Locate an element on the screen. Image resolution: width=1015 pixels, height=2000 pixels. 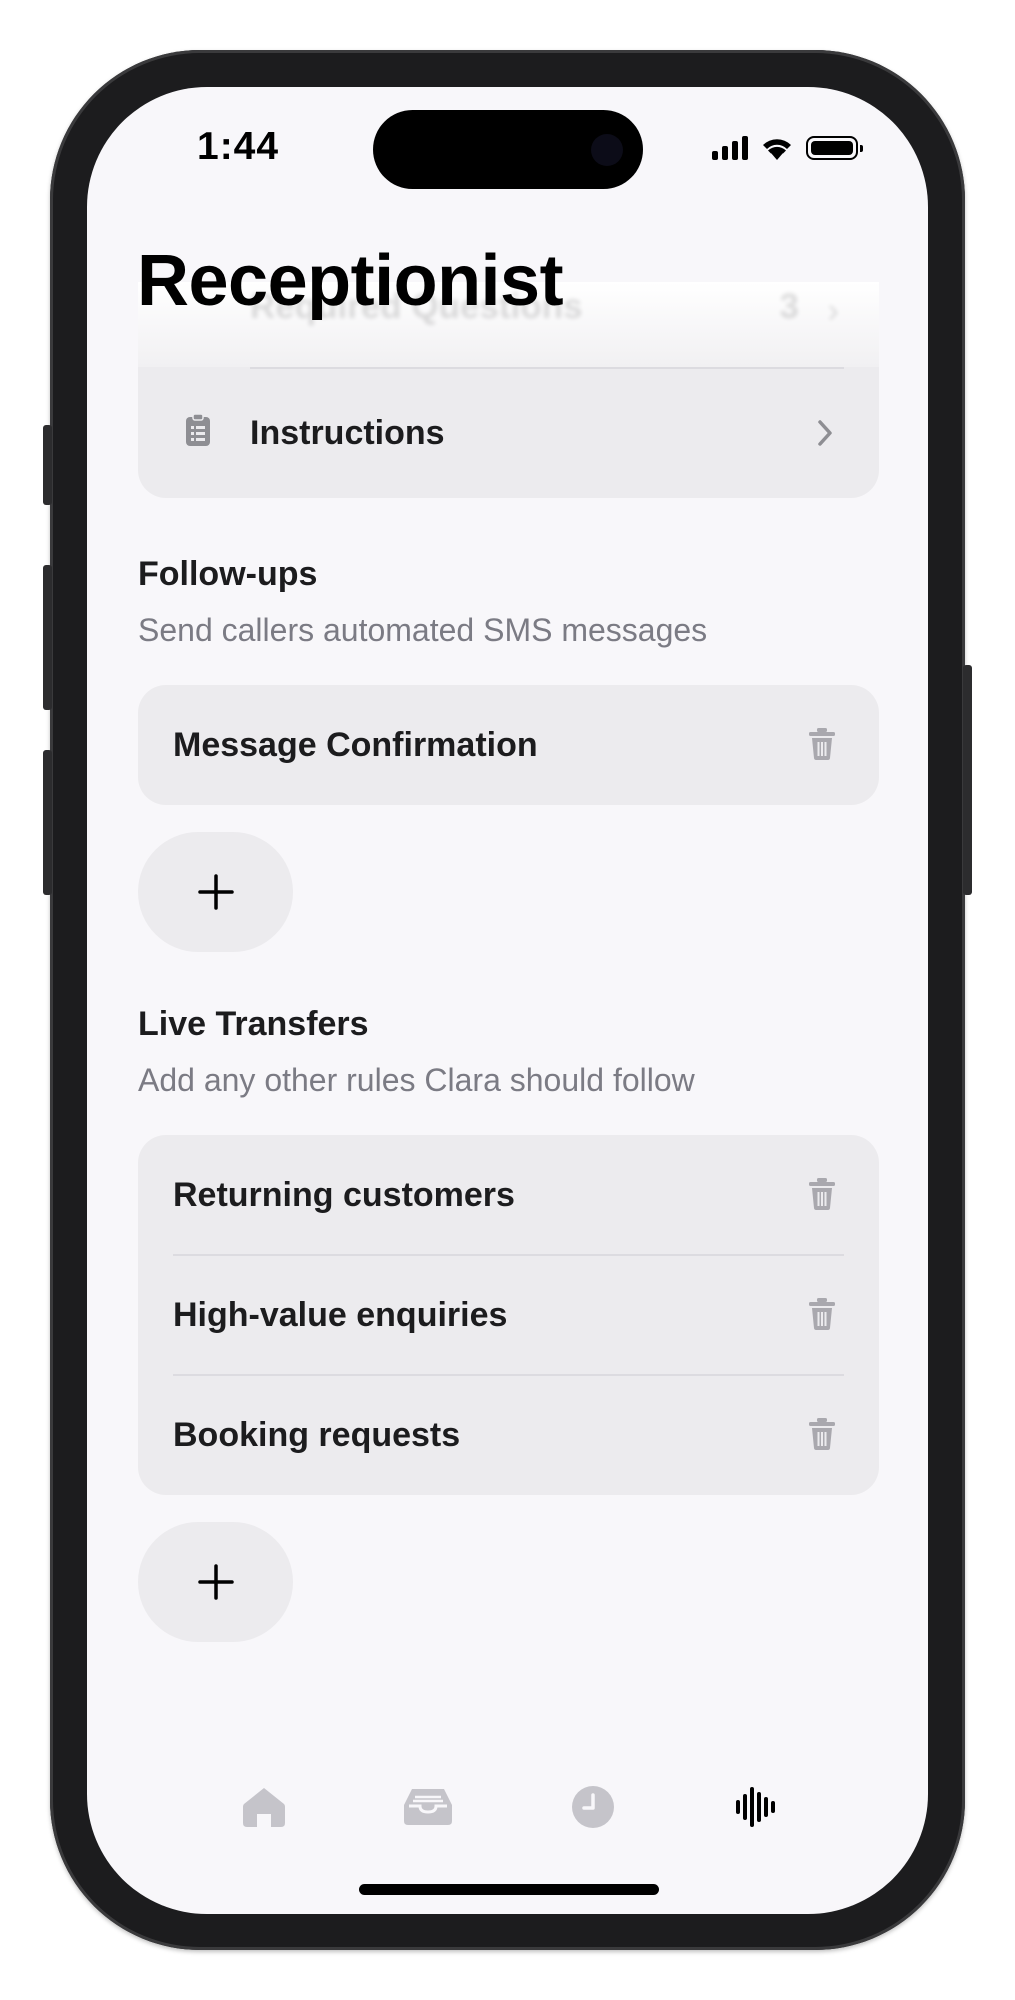
clock-icon is located at coordinates (593, 1807).